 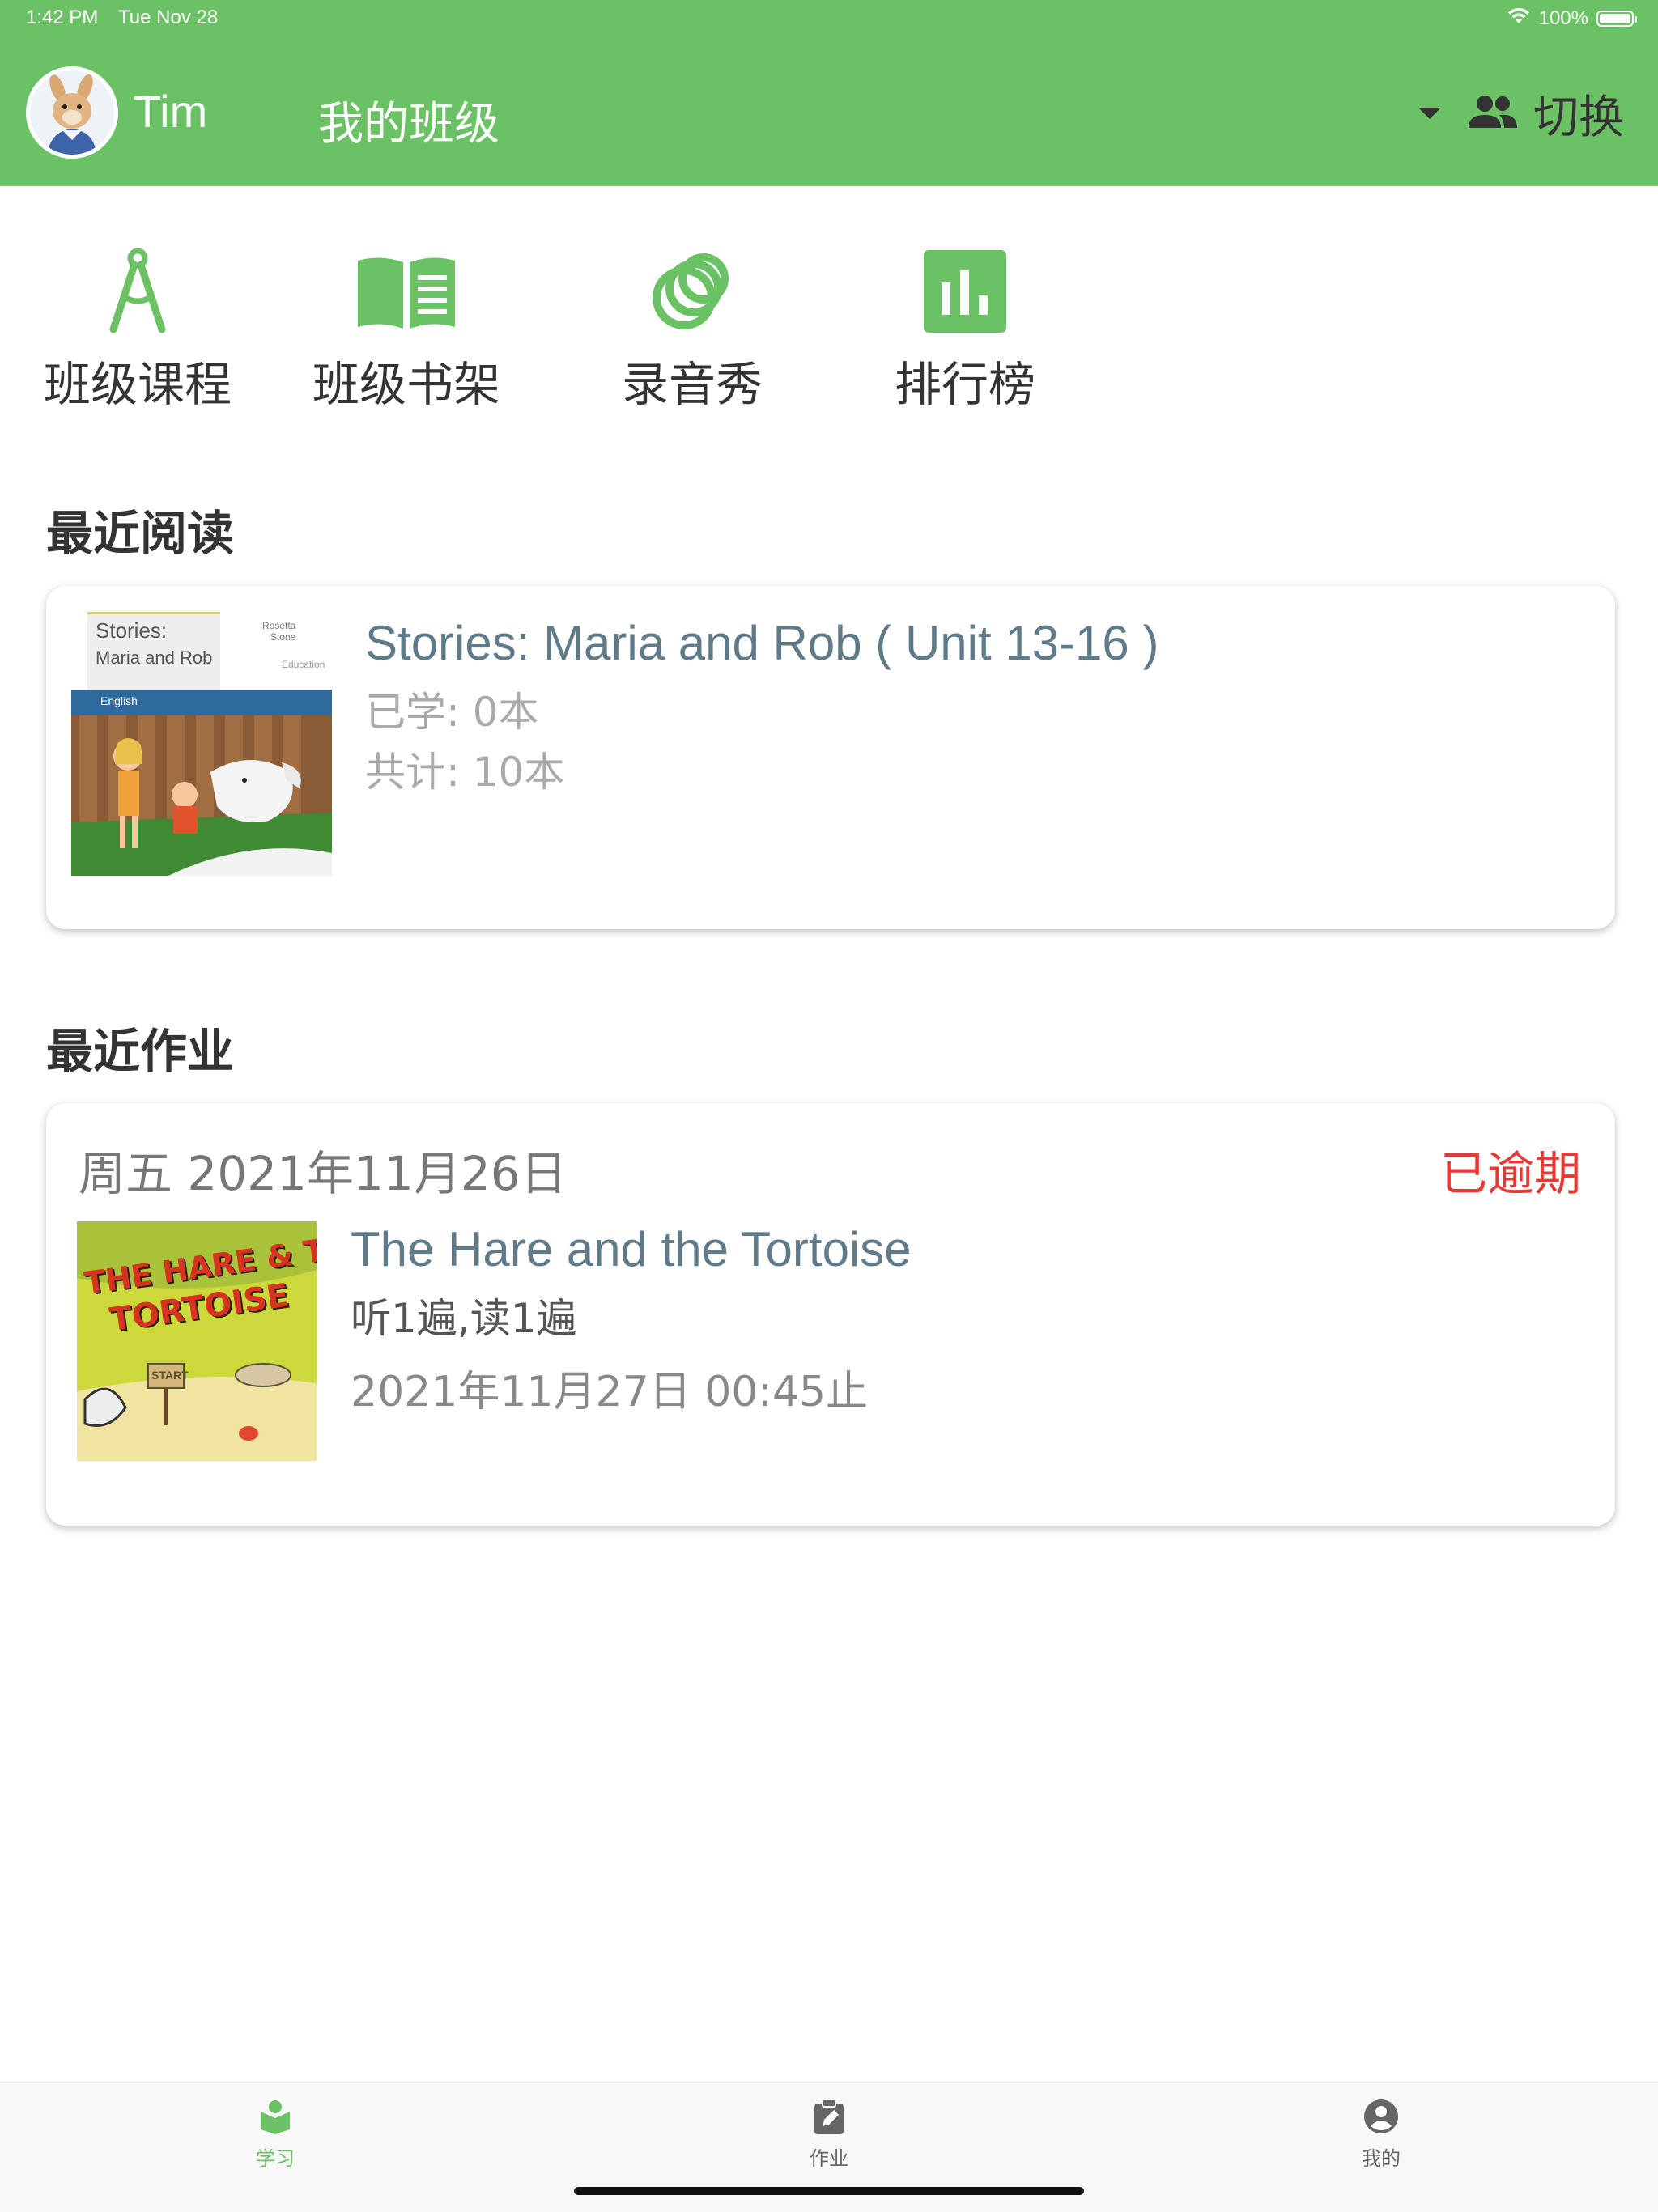 What do you see at coordinates (1429, 113) in the screenshot?
I see `chevron-down-icon` at bounding box center [1429, 113].